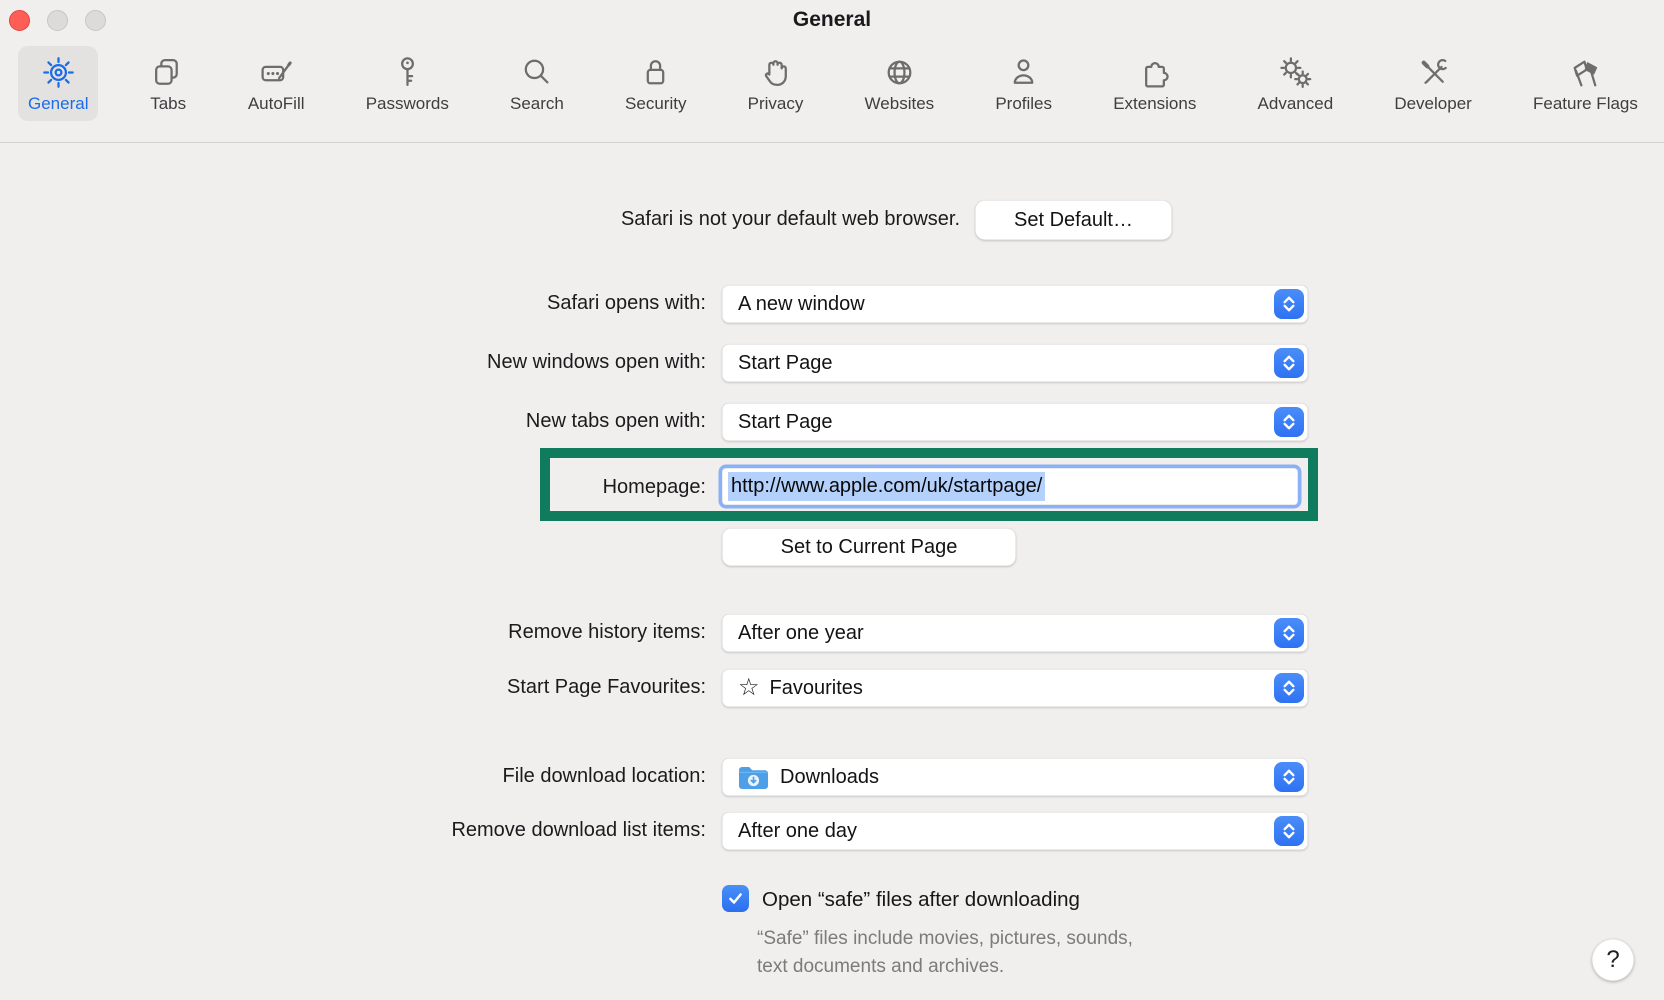 The image size is (1664, 1000). What do you see at coordinates (887, 486) in the screenshot?
I see `homepage-selected-text: http://www.apple.com/uk/startpage/` at bounding box center [887, 486].